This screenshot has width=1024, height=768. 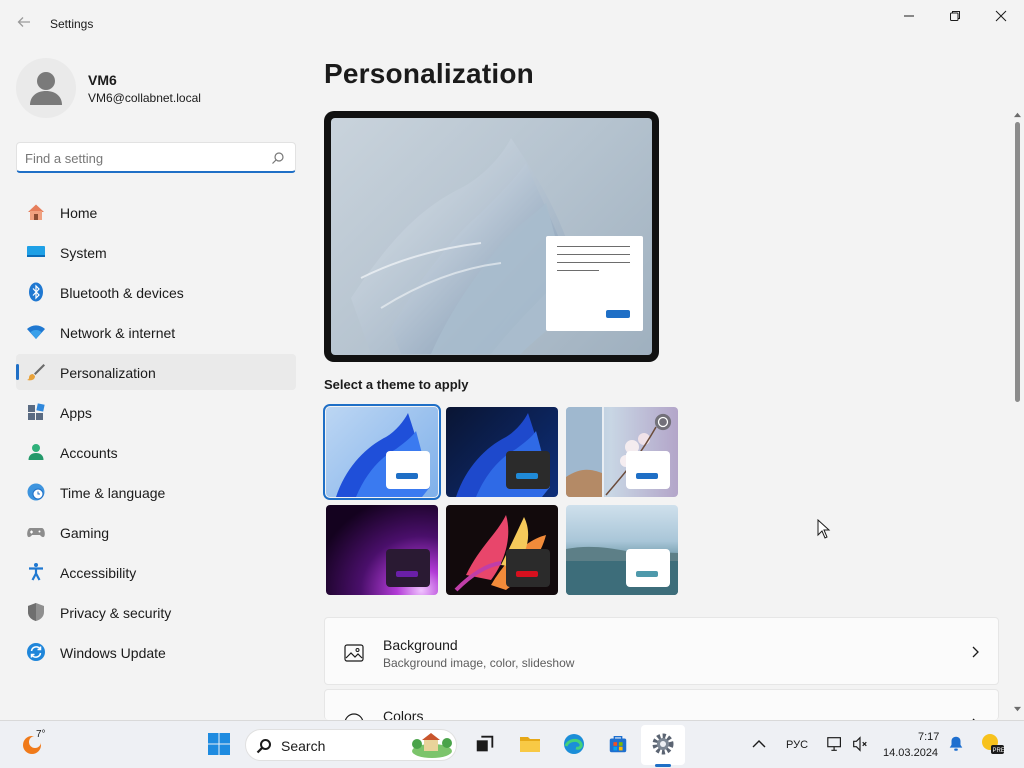 I want to click on theme-windows-light, so click(x=382, y=452).